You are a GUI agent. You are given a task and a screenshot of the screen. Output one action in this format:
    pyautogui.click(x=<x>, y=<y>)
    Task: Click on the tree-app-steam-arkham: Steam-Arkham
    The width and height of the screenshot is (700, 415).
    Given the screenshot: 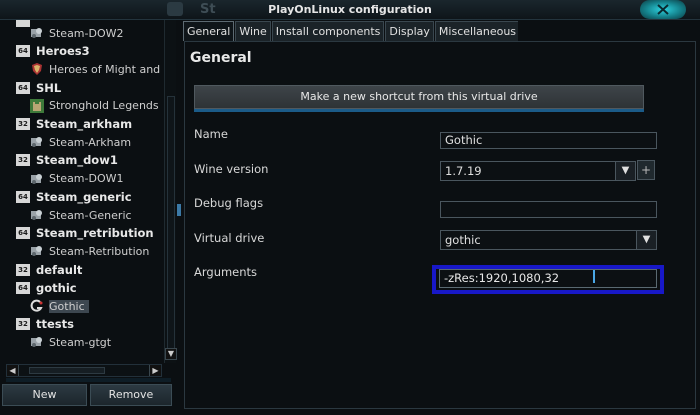 What is the action you would take?
    pyautogui.click(x=80, y=142)
    